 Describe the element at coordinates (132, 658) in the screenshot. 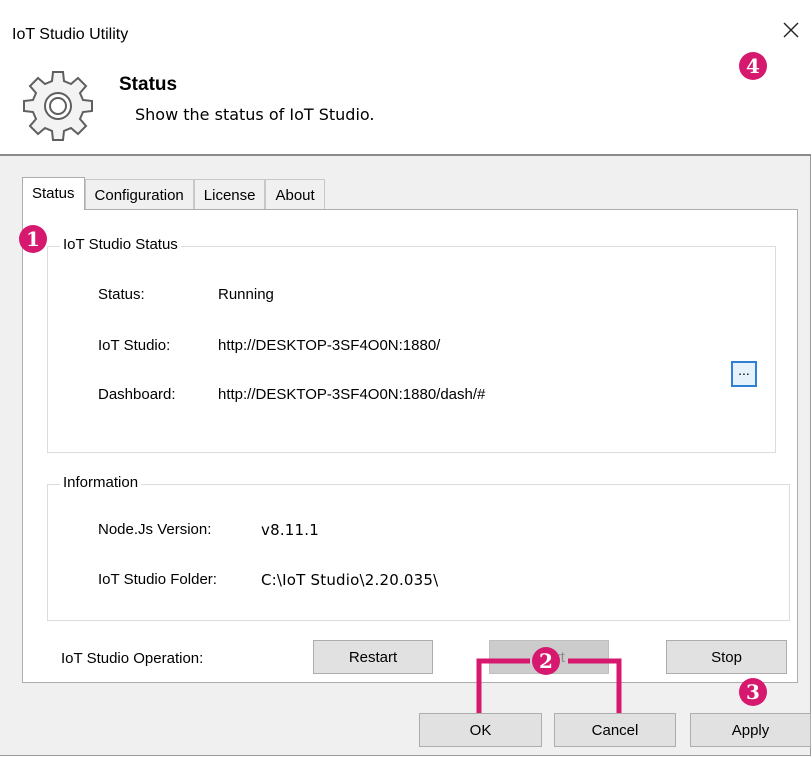

I see `operation-label: IoT Studio Operation:` at that location.